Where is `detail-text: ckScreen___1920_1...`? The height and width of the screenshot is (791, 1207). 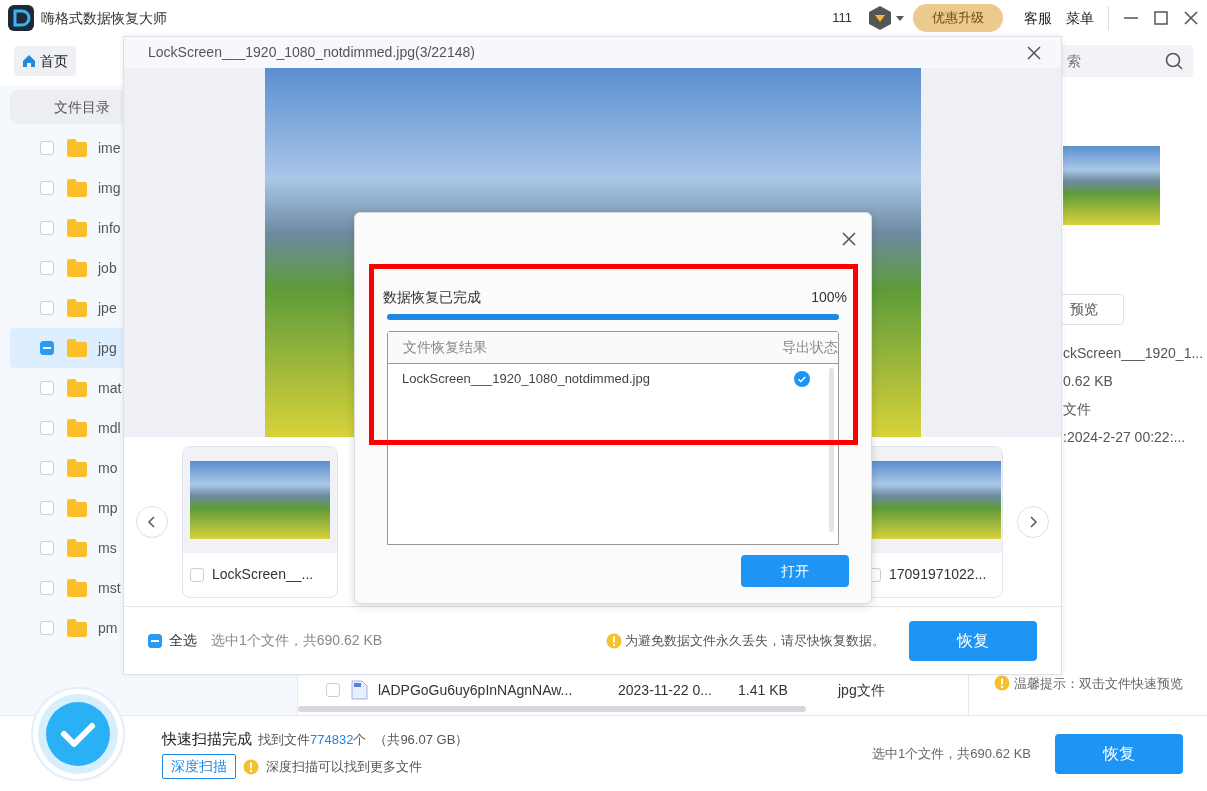 detail-text: ckScreen___1920_1... is located at coordinates (1134, 353).